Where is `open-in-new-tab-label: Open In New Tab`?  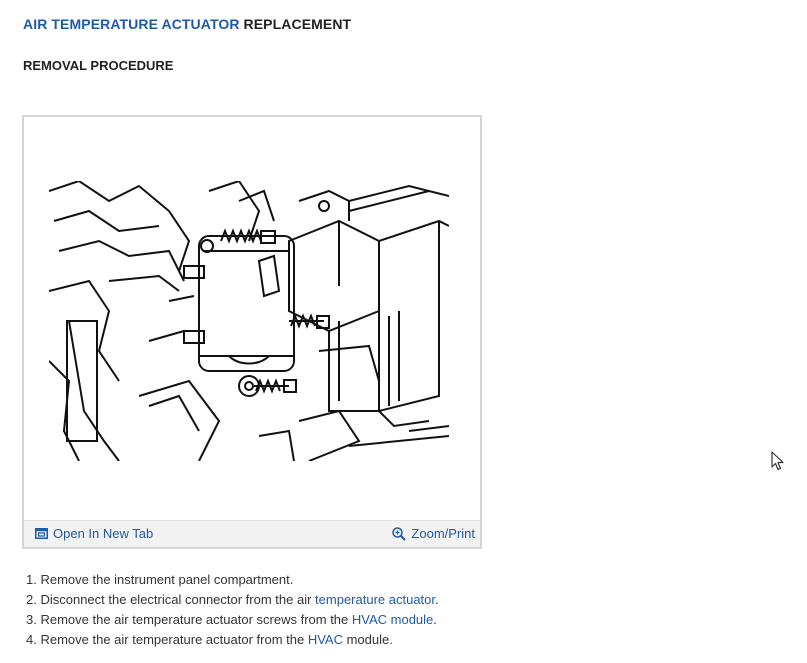
open-in-new-tab-label: Open In New Tab is located at coordinates (103, 533).